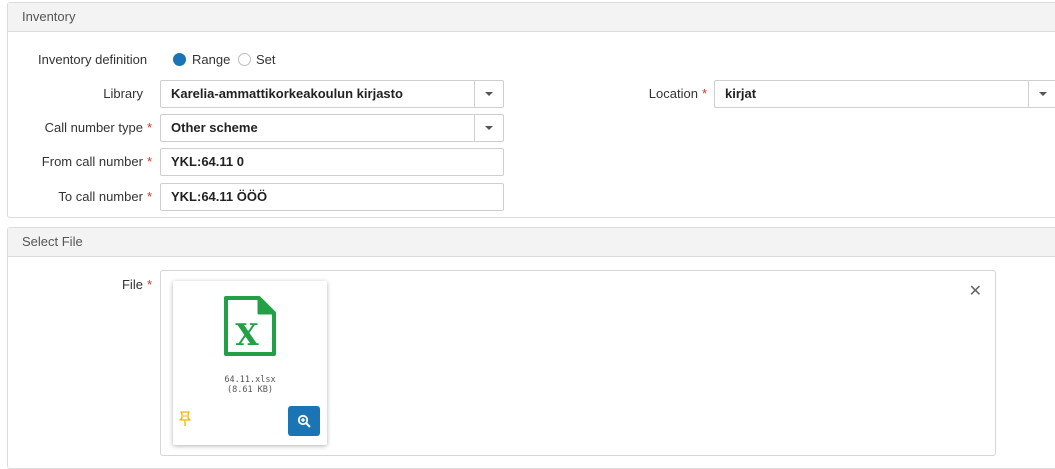  Describe the element at coordinates (100, 196) in the screenshot. I see `to-call-number-label-text: To call number` at that location.